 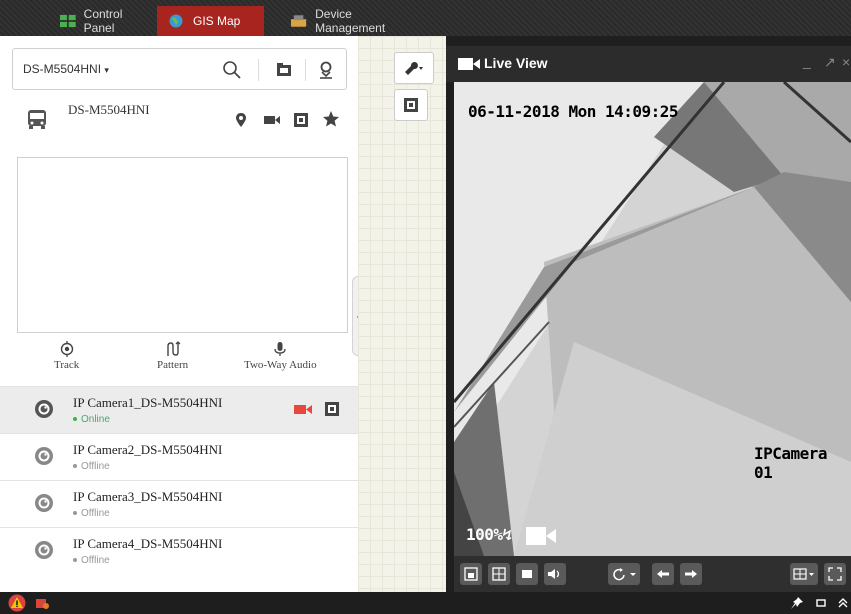 What do you see at coordinates (541, 536) in the screenshot?
I see `recording-indicator-icon` at bounding box center [541, 536].